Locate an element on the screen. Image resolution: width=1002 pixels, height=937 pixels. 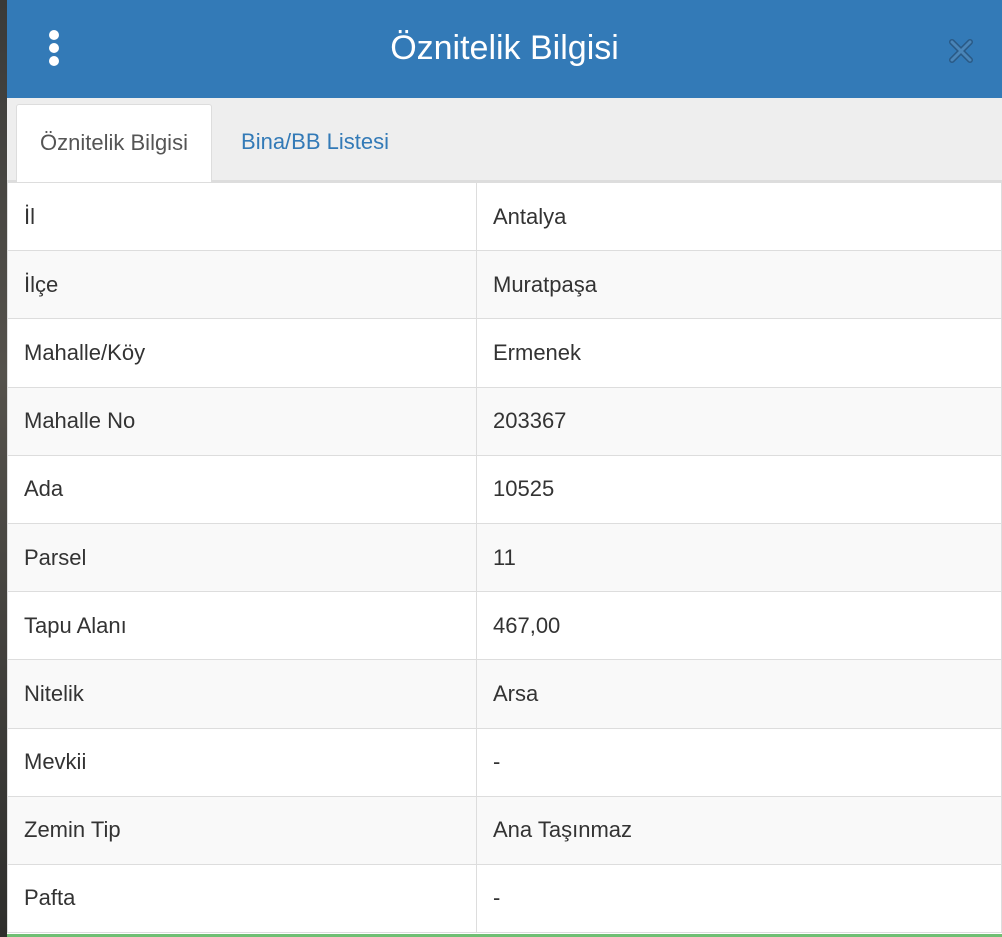
tab-building-list: Bina/BB Listesi is located at coordinates (315, 142).